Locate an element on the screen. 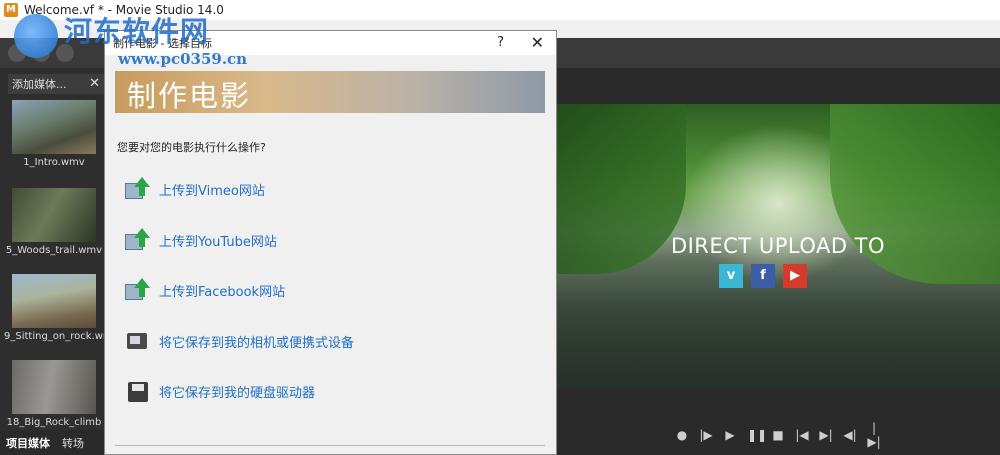 The width and height of the screenshot is (1000, 455). youtube-icon: ▶ is located at coordinates (795, 276).